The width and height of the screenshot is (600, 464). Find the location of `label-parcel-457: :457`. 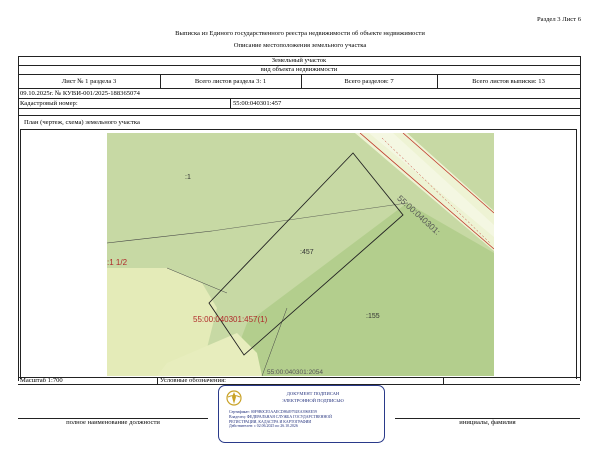

label-parcel-457: :457 is located at coordinates (307, 252).